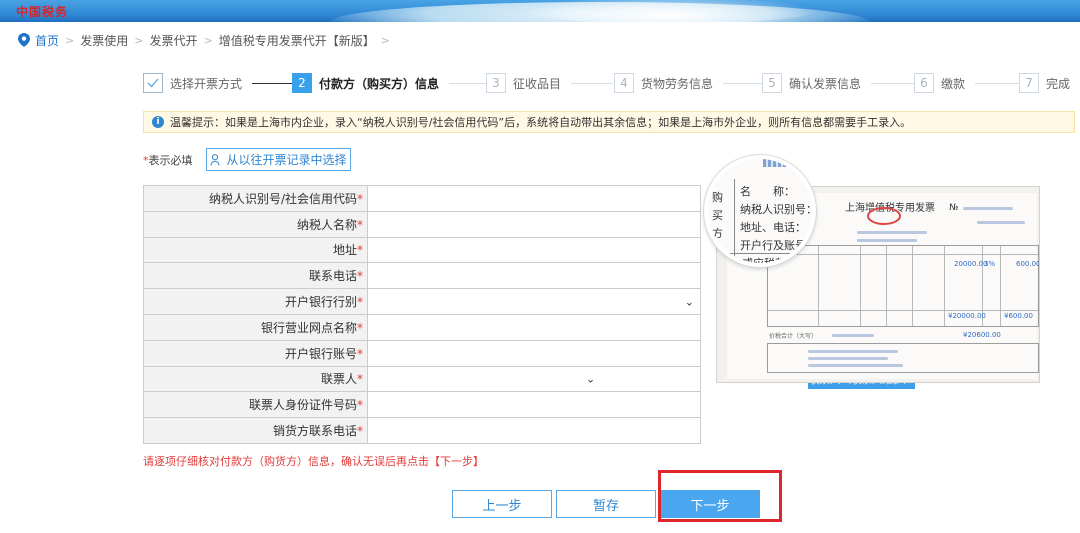 This screenshot has width=1080, height=533. I want to click on field-label: 联票人*, so click(255, 379).